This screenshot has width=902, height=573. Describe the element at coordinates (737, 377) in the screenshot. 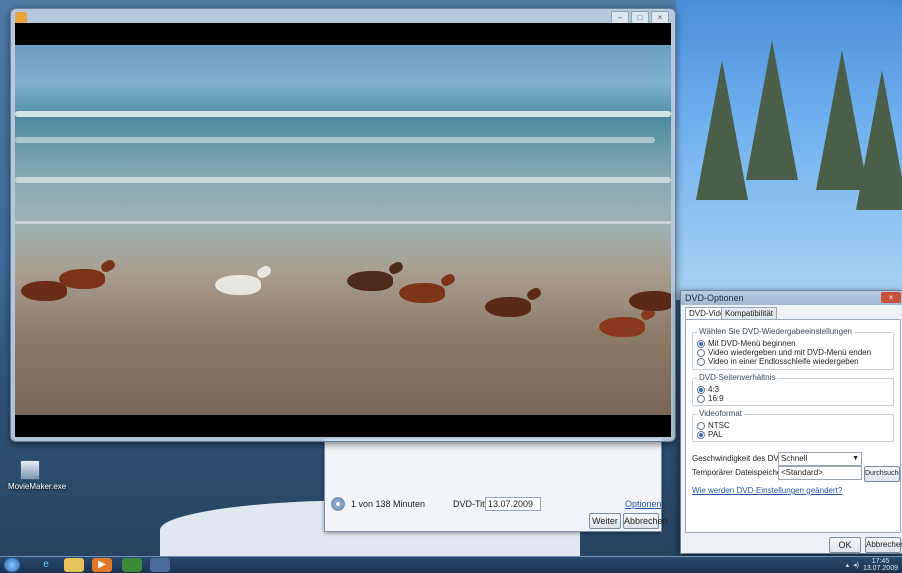

I see `aspect-ratio-label: DVD-Seitenverhältnis` at that location.